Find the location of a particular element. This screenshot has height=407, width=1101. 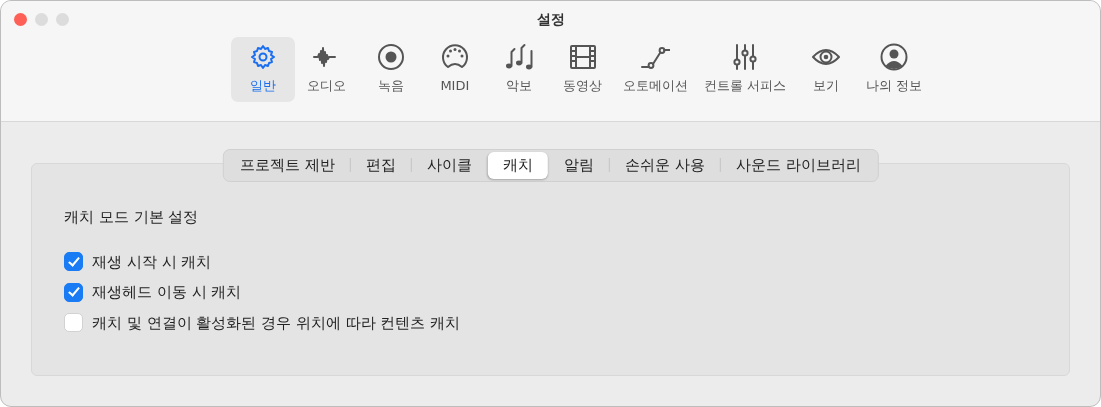

record-icon is located at coordinates (390, 57).